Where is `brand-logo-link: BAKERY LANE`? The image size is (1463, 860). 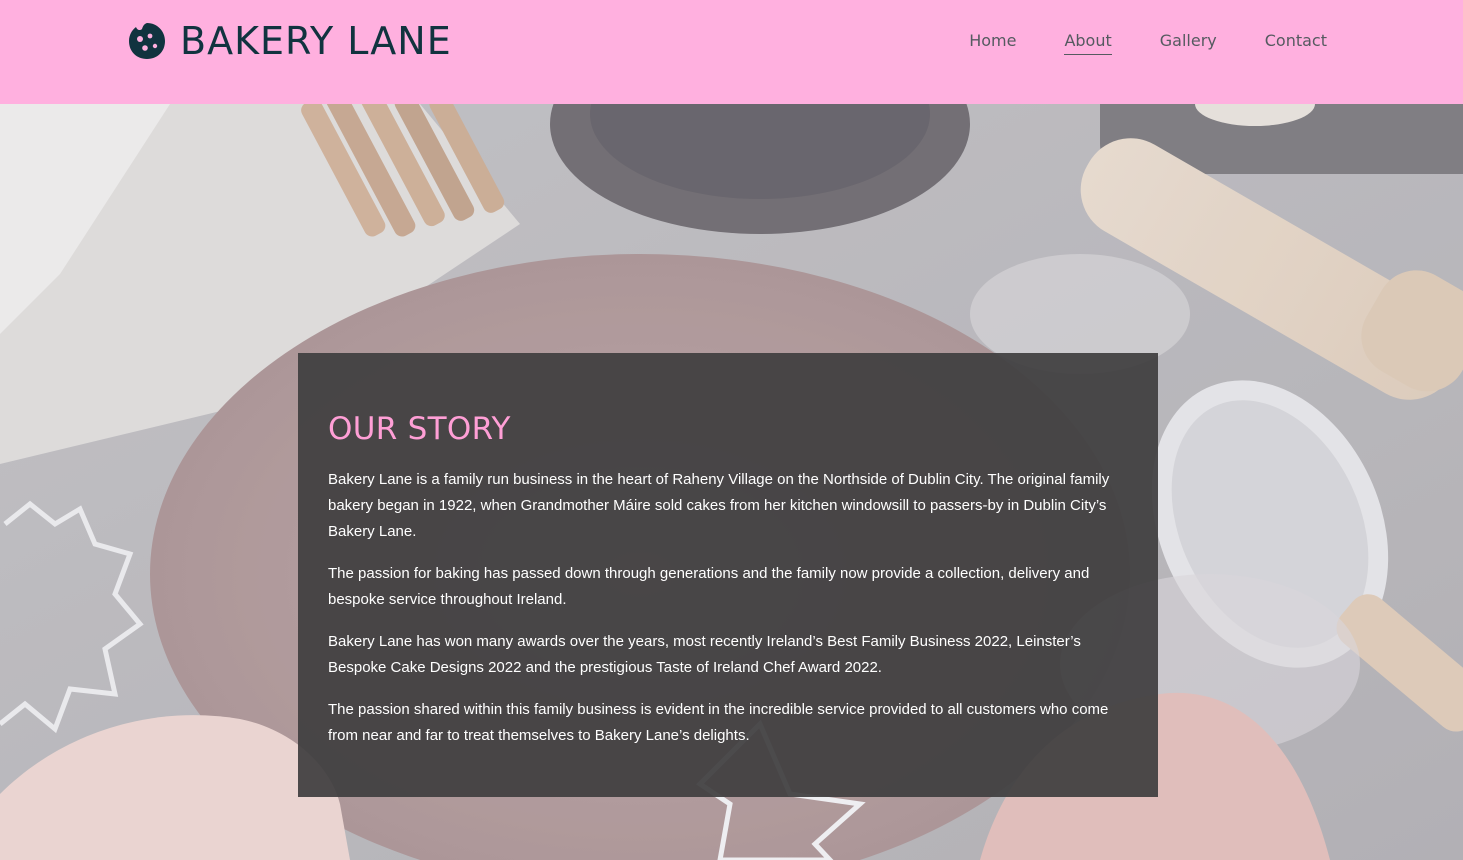
brand-logo-link: BAKERY LANE is located at coordinates (290, 41).